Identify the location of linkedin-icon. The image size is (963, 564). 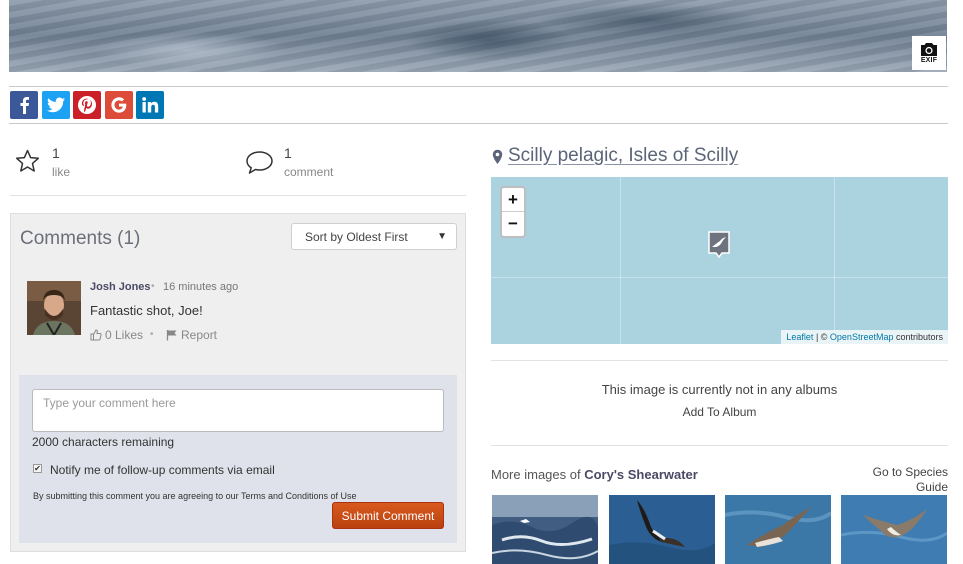
(150, 105).